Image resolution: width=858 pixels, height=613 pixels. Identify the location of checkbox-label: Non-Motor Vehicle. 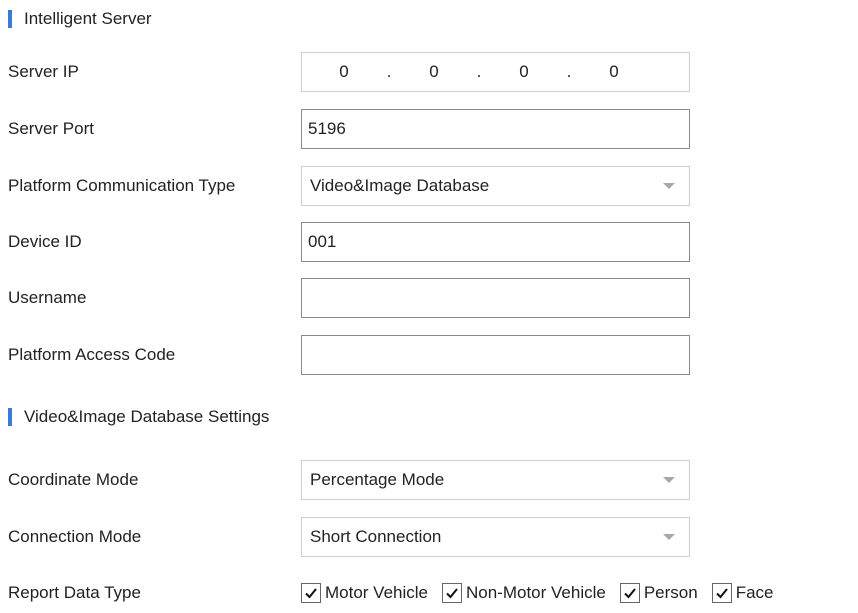
(536, 592).